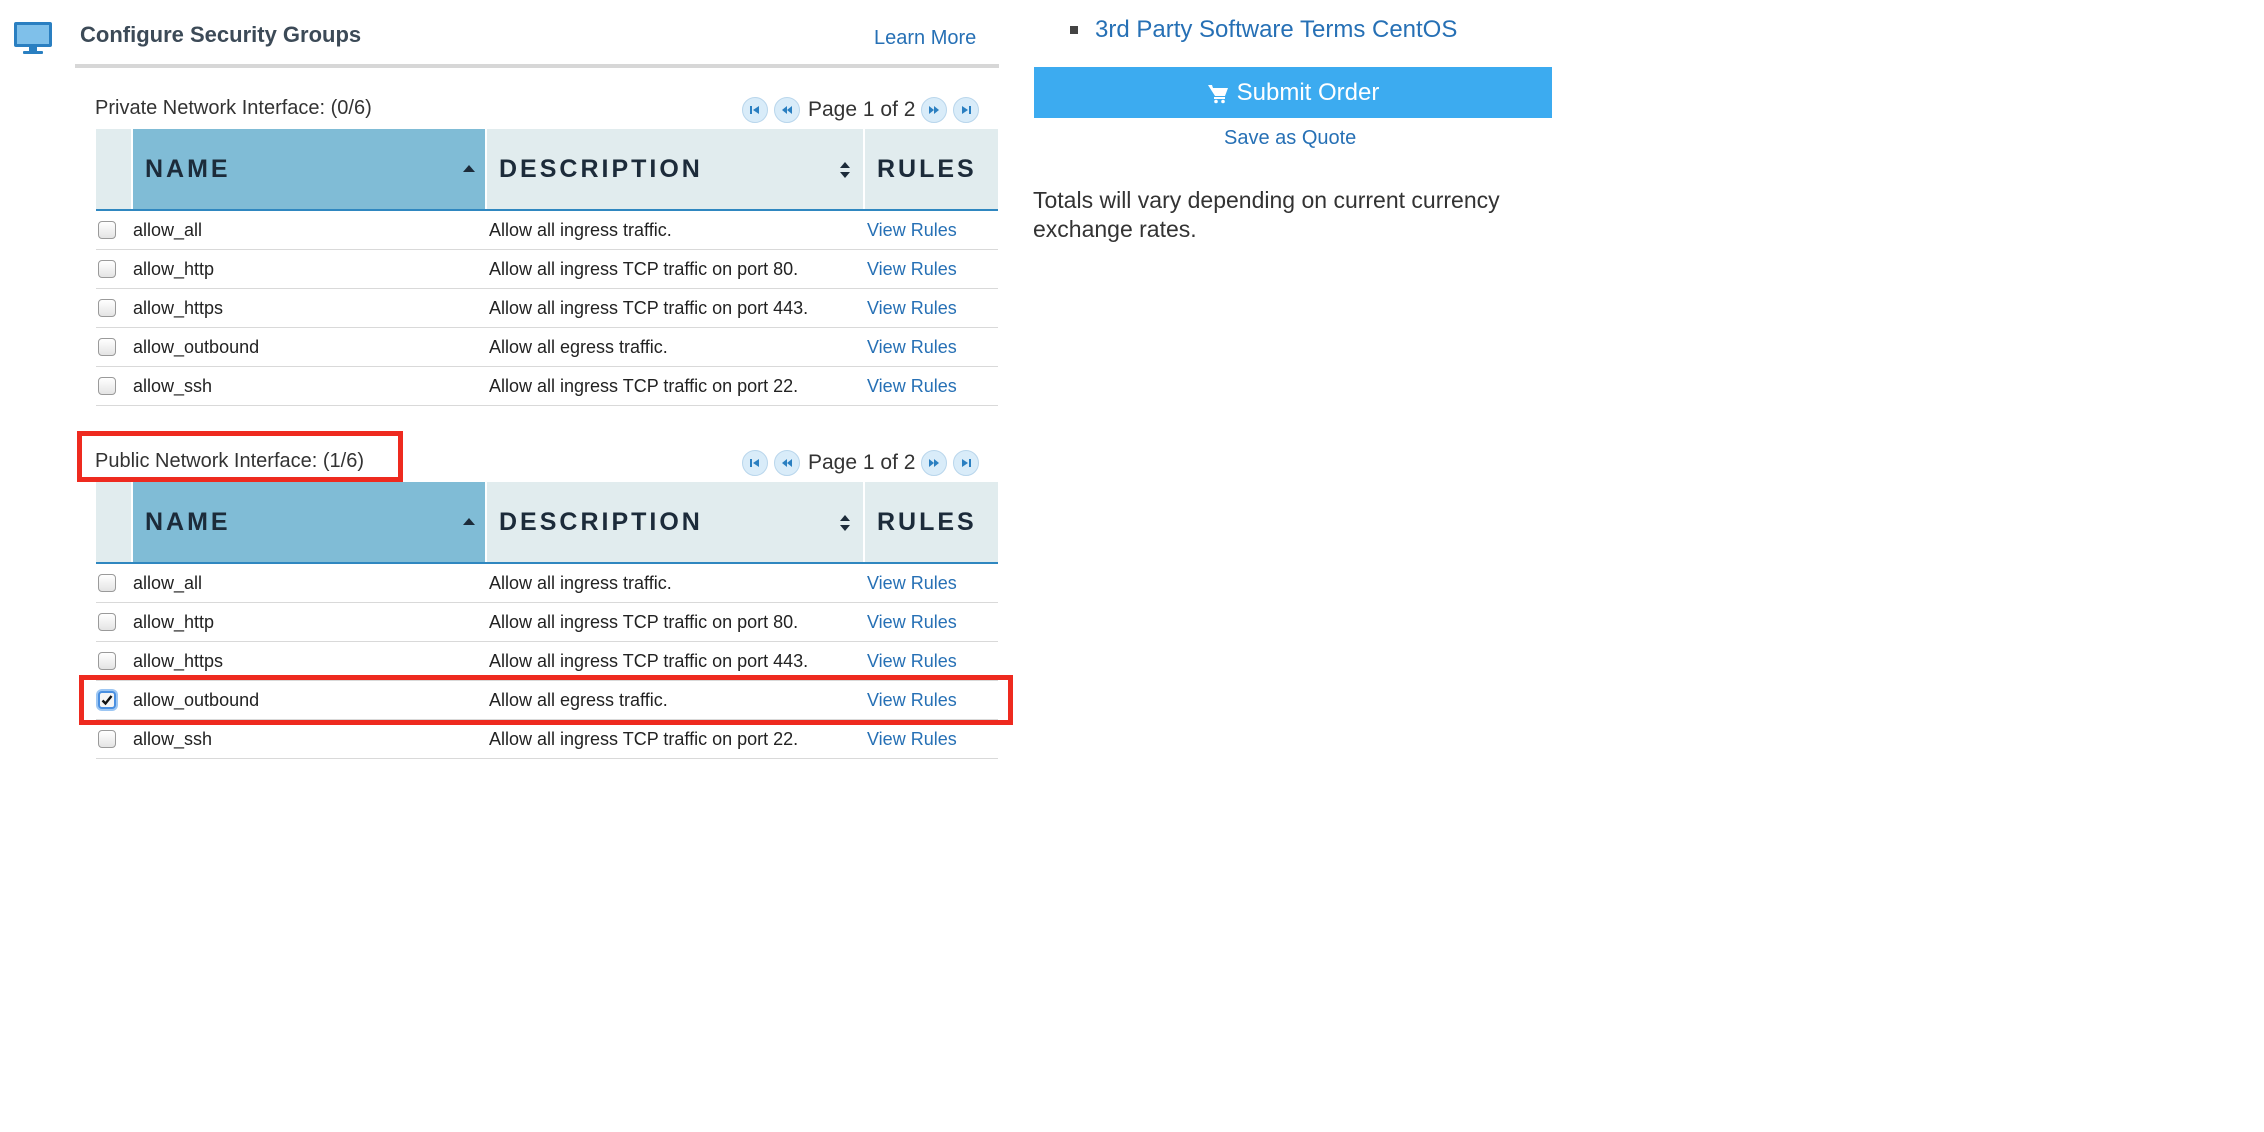  Describe the element at coordinates (537, 66) in the screenshot. I see `title-divider` at that location.